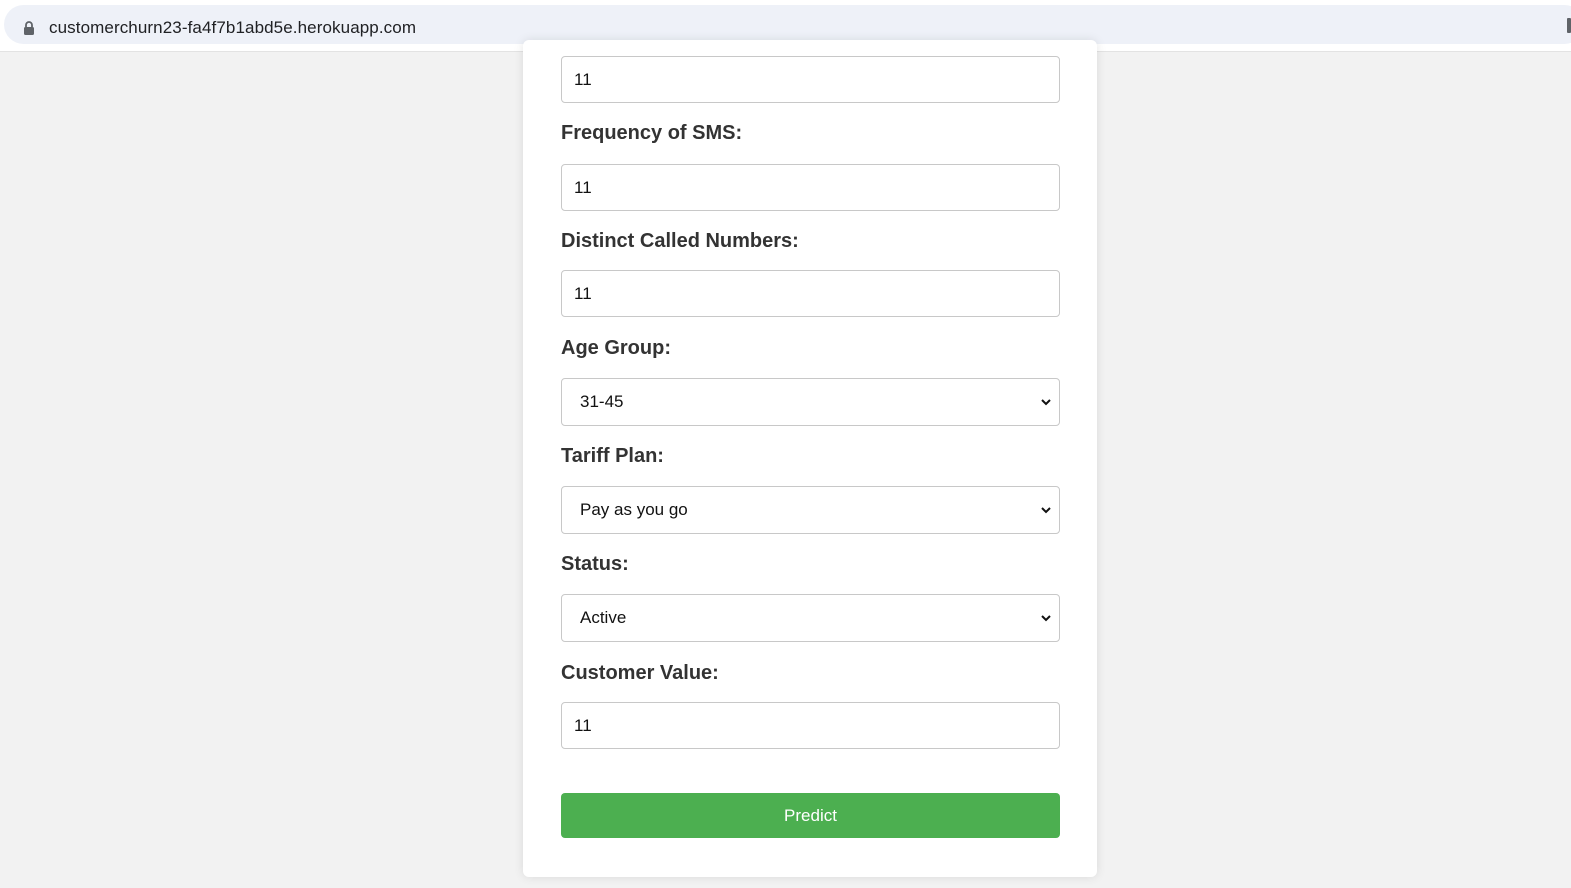  Describe the element at coordinates (810, 293) in the screenshot. I see `distinct-called-numbers-input` at that location.